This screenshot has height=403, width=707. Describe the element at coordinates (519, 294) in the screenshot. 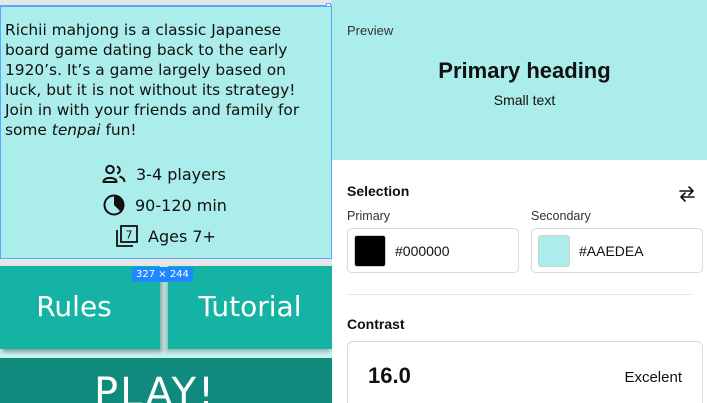

I see `section-divider` at that location.